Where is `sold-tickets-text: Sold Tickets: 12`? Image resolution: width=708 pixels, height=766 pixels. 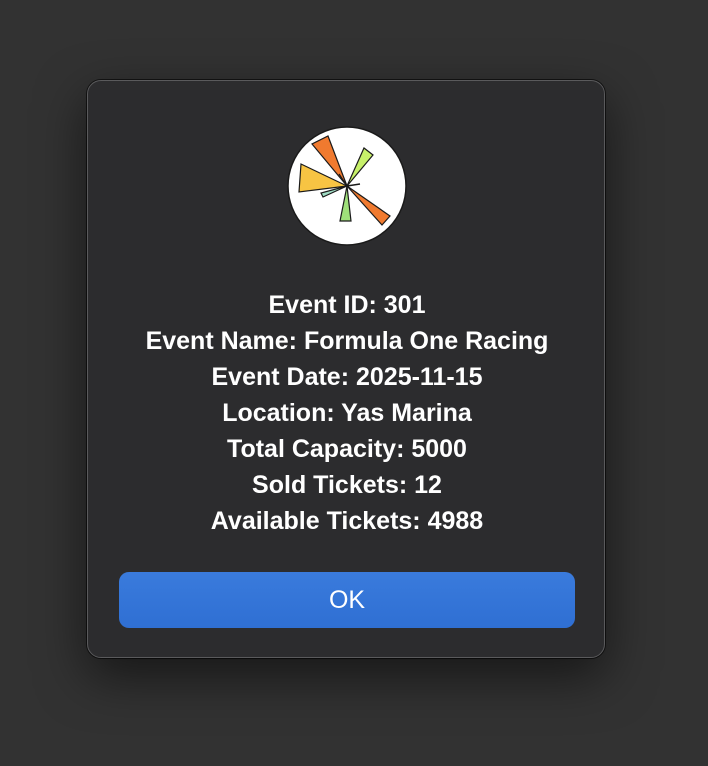
sold-tickets-text: Sold Tickets: 12 is located at coordinates (347, 485).